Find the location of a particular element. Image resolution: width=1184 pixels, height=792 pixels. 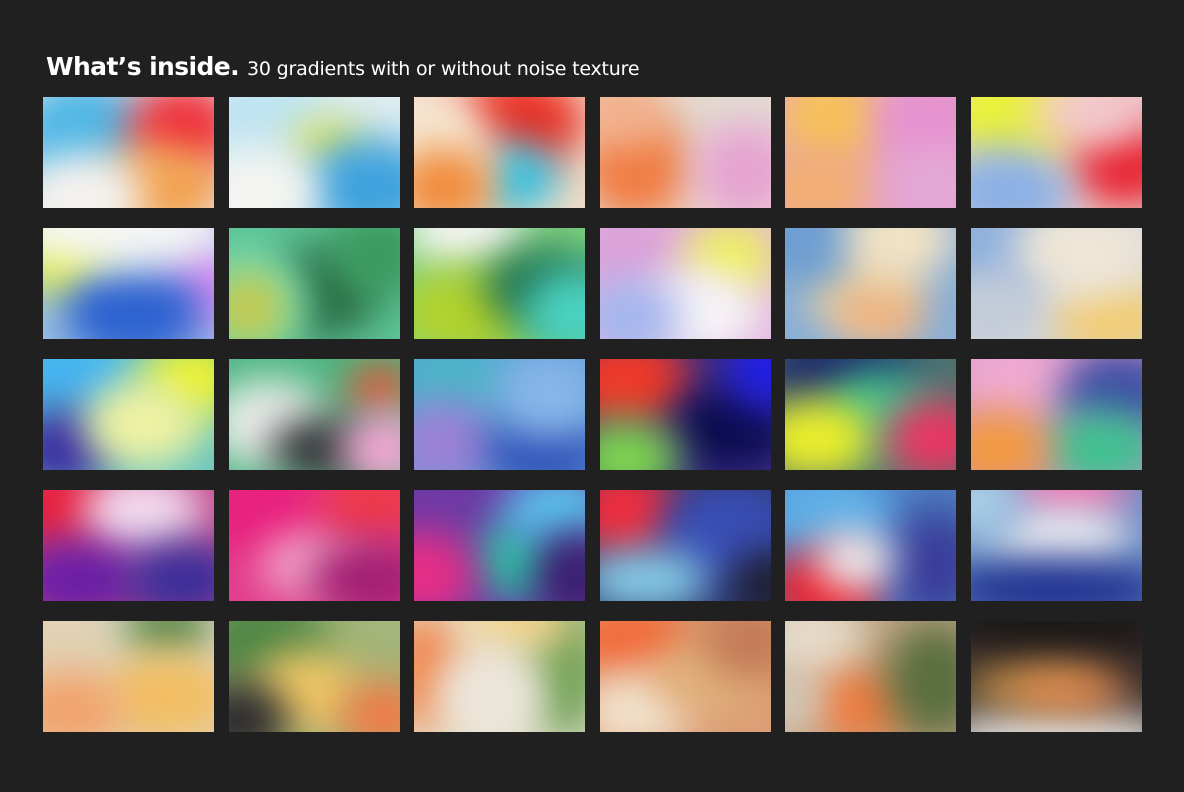

gradient-02-thumbnail is located at coordinates (314, 152).